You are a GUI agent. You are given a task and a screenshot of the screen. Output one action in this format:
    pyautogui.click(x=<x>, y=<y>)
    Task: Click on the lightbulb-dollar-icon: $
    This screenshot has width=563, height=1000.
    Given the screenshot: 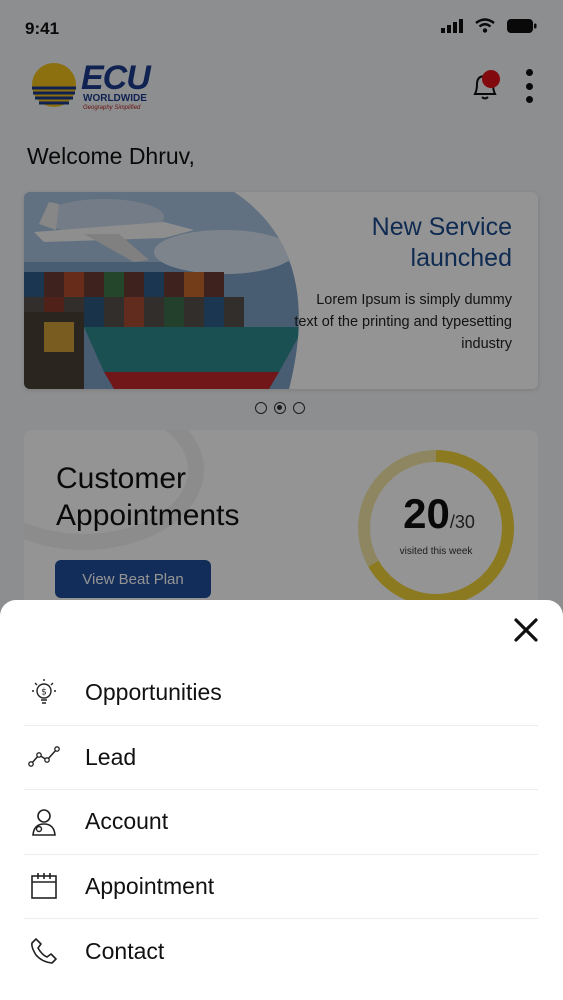 What is the action you would take?
    pyautogui.click(x=44, y=693)
    